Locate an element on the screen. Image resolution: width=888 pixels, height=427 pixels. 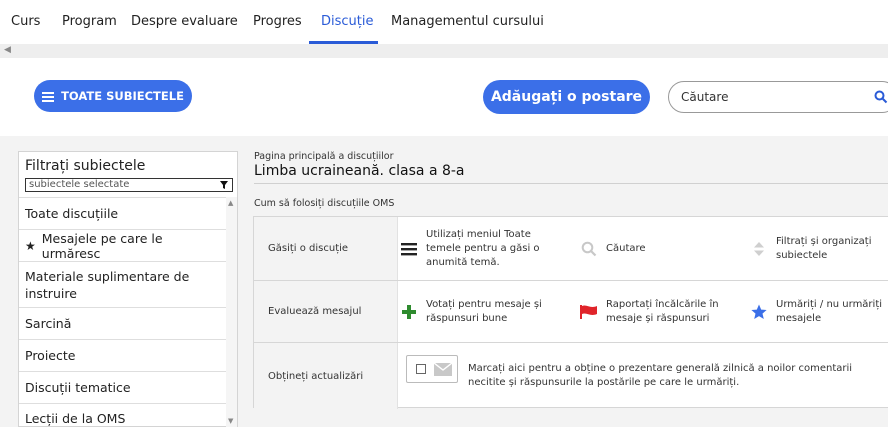
filter-select: subiectele selectate is located at coordinates (129, 185).